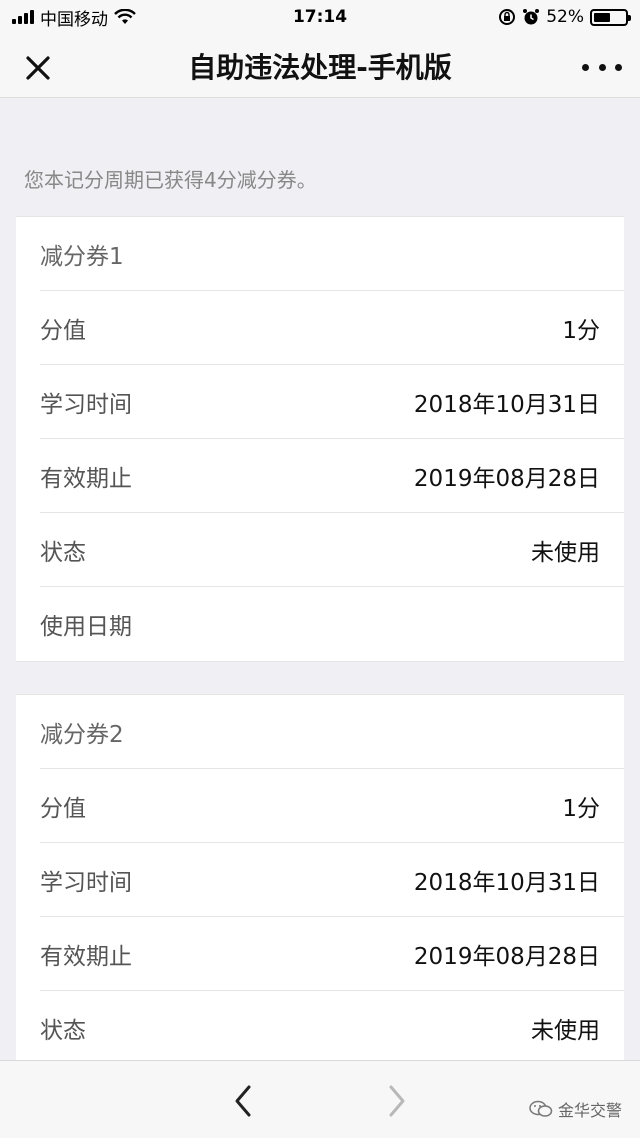  I want to click on wechat-icon, so click(541, 1108).